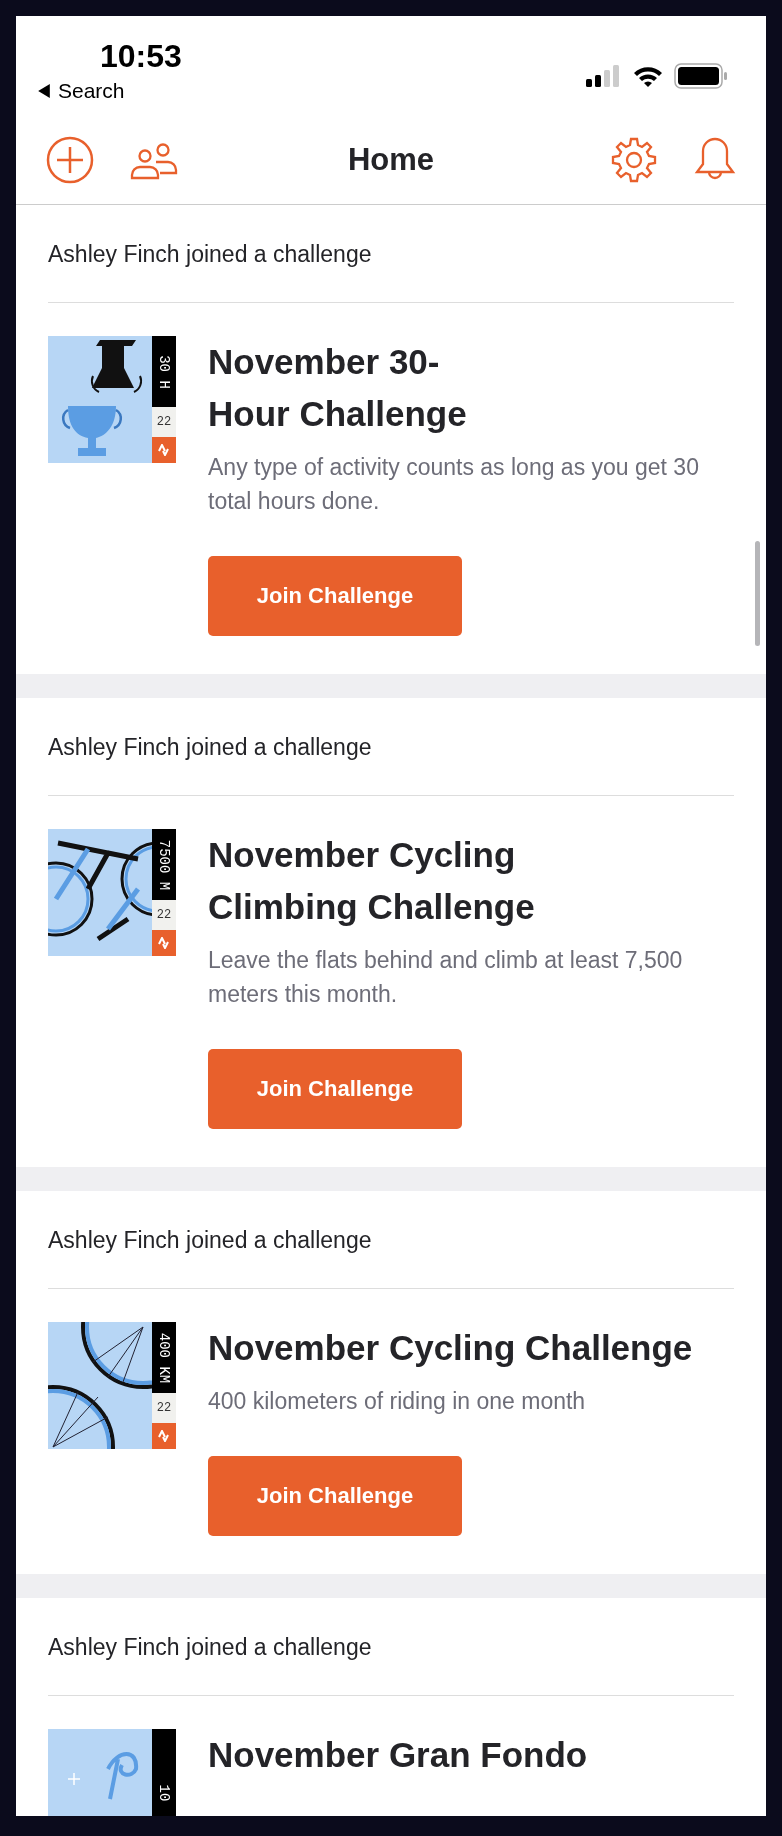  What do you see at coordinates (471, 1755) in the screenshot?
I see `challenge-title: November Gran Fondo` at bounding box center [471, 1755].